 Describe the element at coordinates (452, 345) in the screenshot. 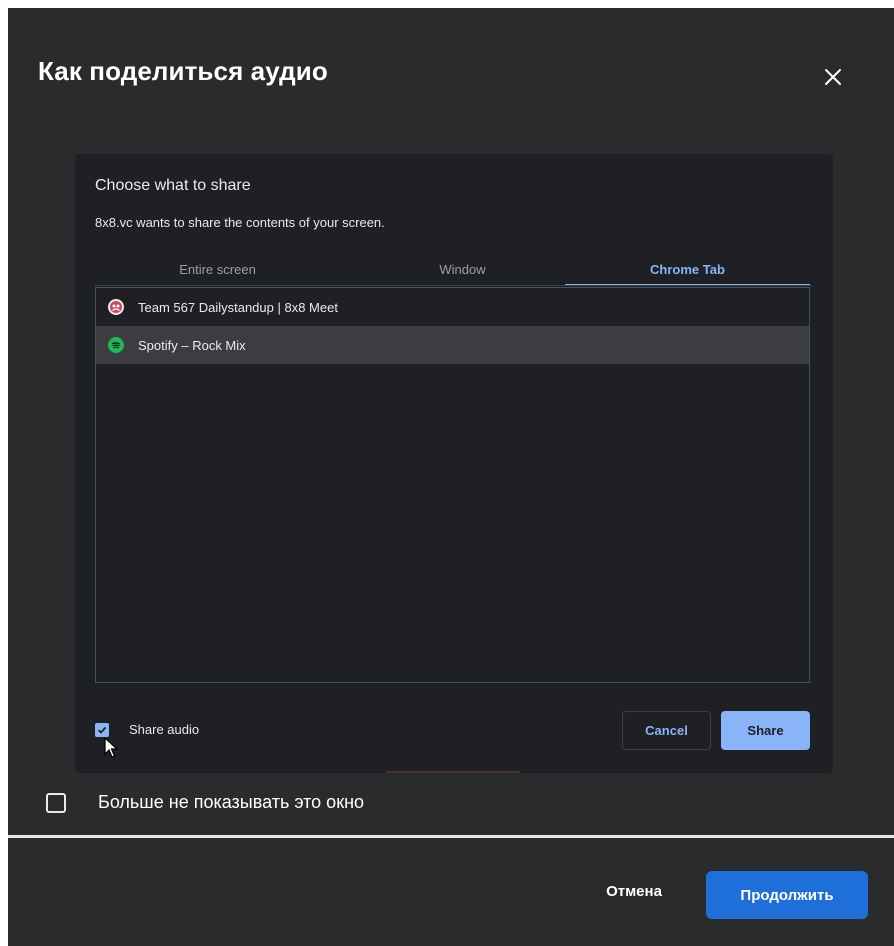

I see `list-item: Spotify – Rock Mix` at that location.